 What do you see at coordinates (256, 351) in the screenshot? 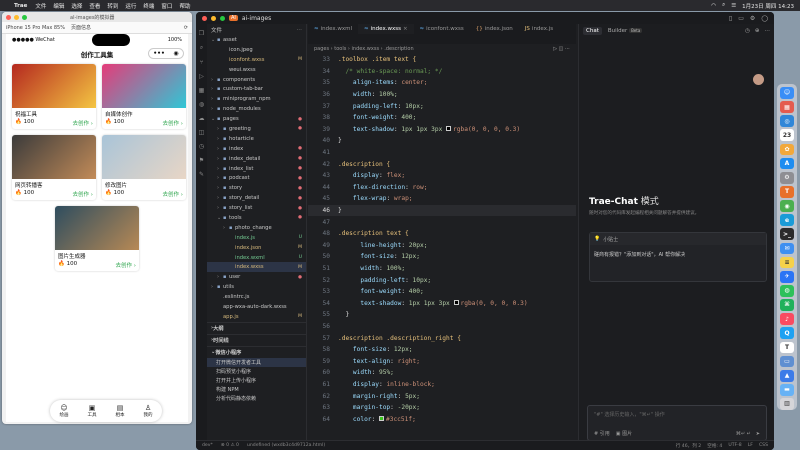
I see `sidebar-section-header: ⌄ 微信小程序` at bounding box center [256, 351].